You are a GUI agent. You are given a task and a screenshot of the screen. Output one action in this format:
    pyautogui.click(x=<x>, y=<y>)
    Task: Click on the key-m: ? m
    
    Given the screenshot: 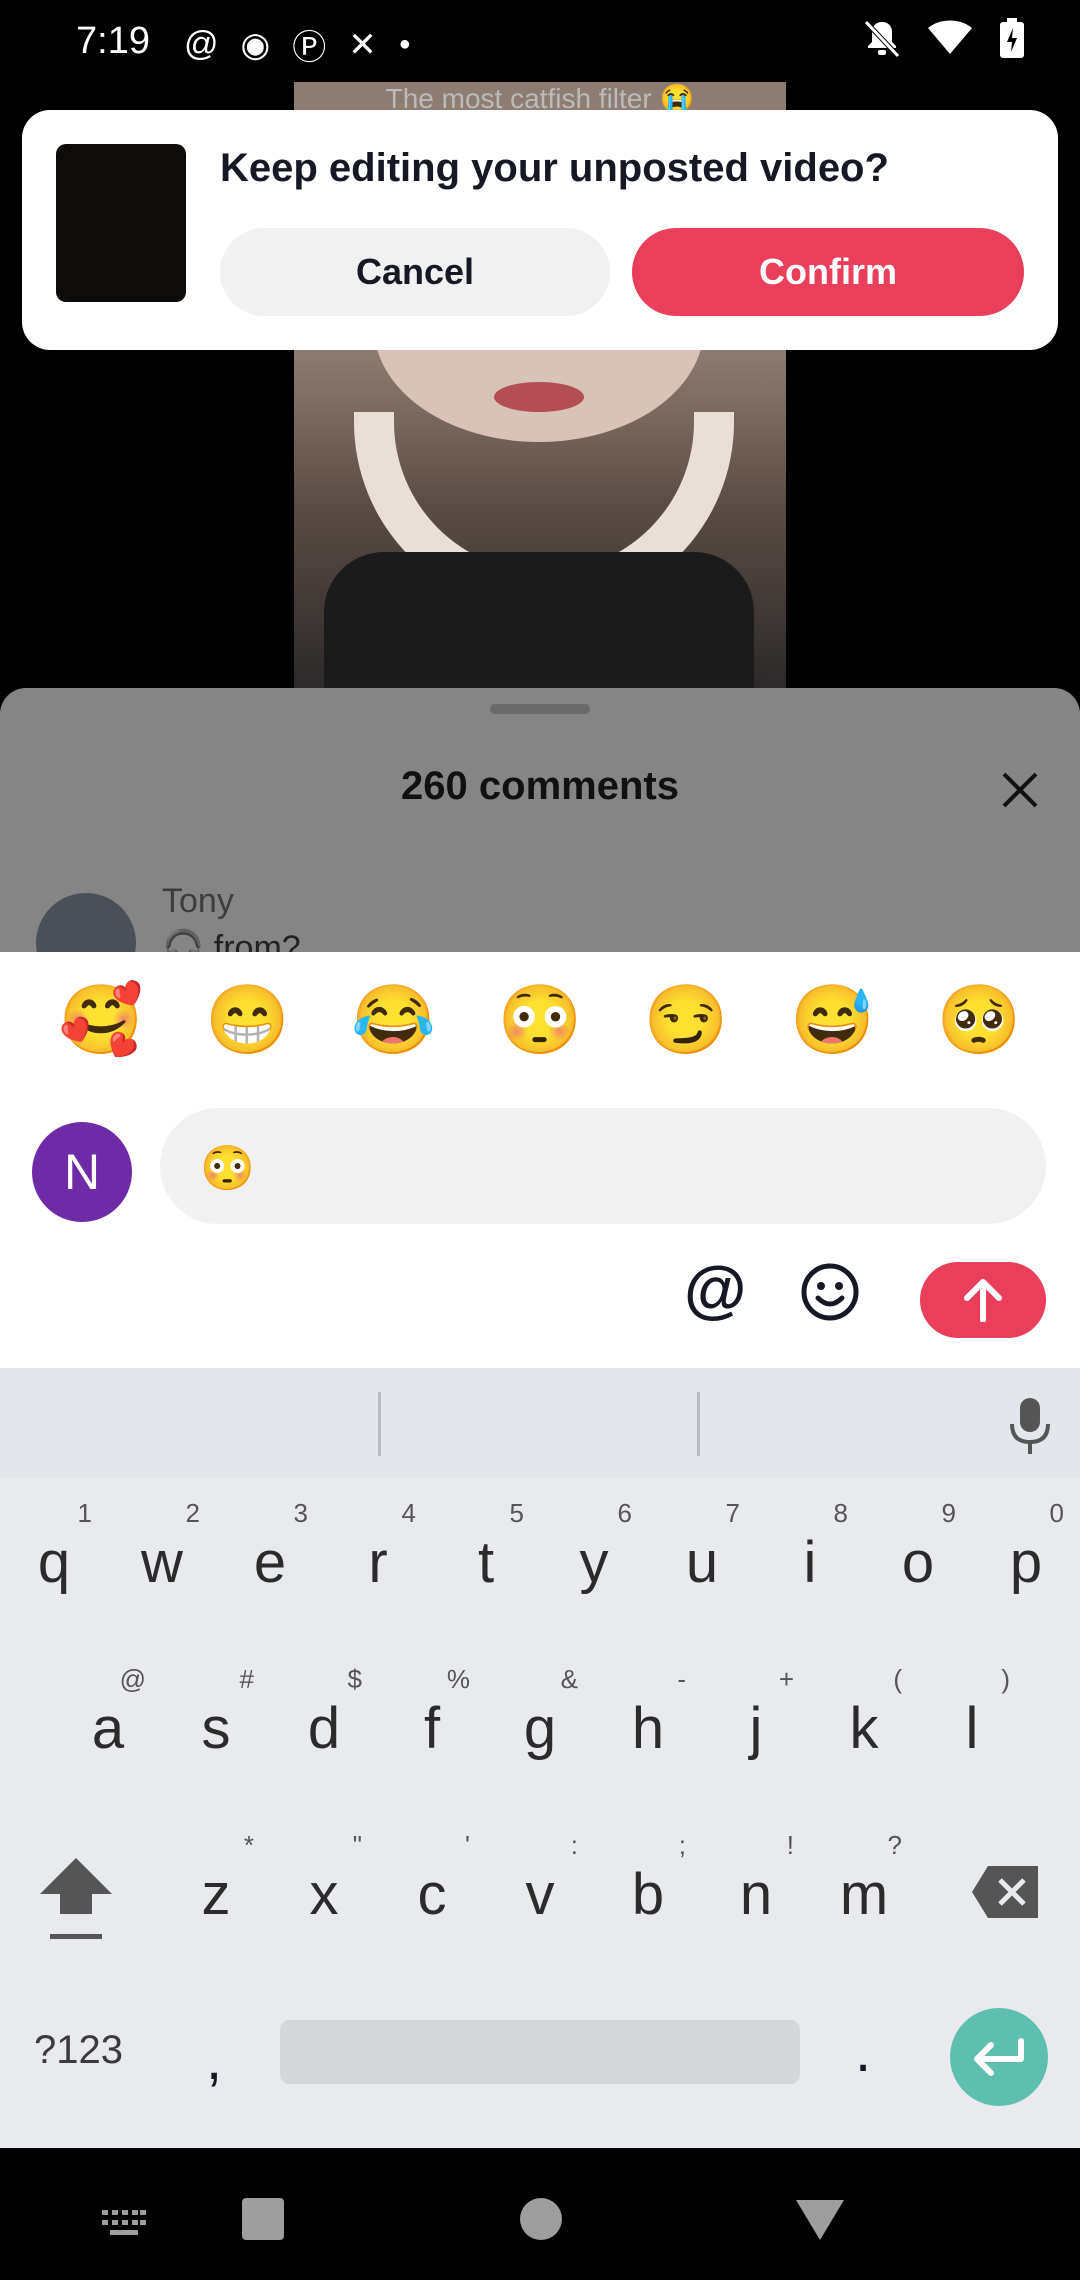 What is the action you would take?
    pyautogui.click(x=864, y=1890)
    